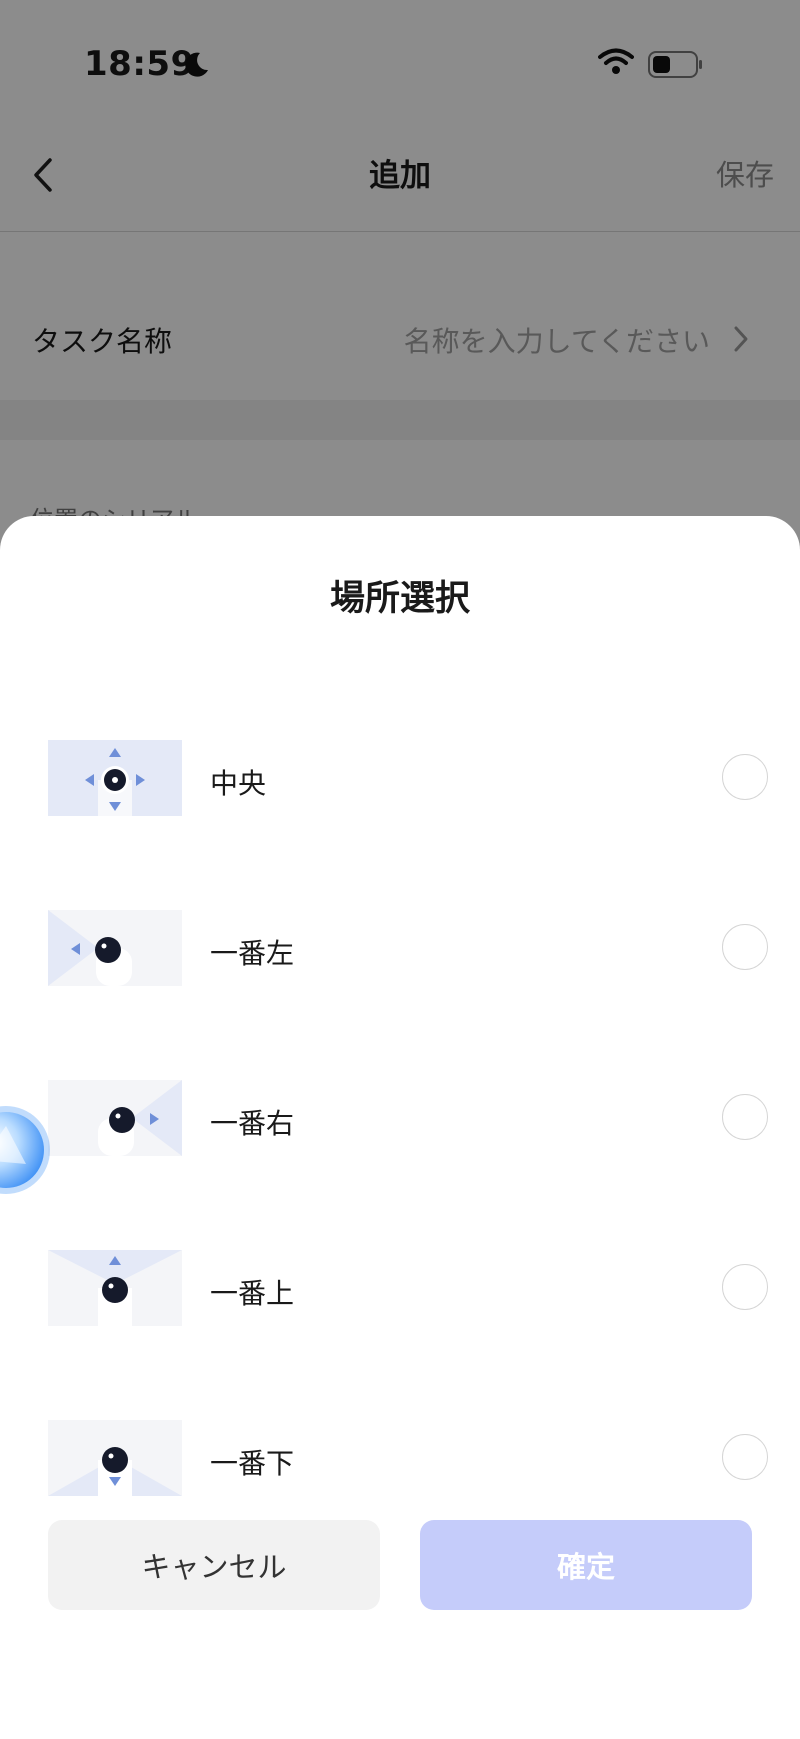  What do you see at coordinates (400, 781) in the screenshot?
I see `option-center: 中央` at bounding box center [400, 781].